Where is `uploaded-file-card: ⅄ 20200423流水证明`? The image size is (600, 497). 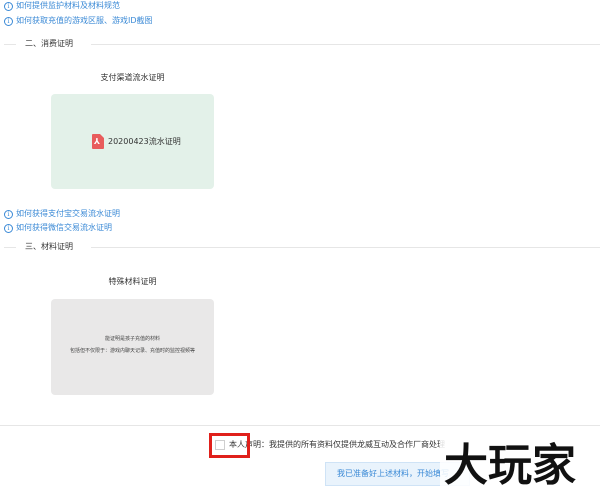
uploaded-file-card: ⅄ 20200423流水证明 is located at coordinates (132, 141).